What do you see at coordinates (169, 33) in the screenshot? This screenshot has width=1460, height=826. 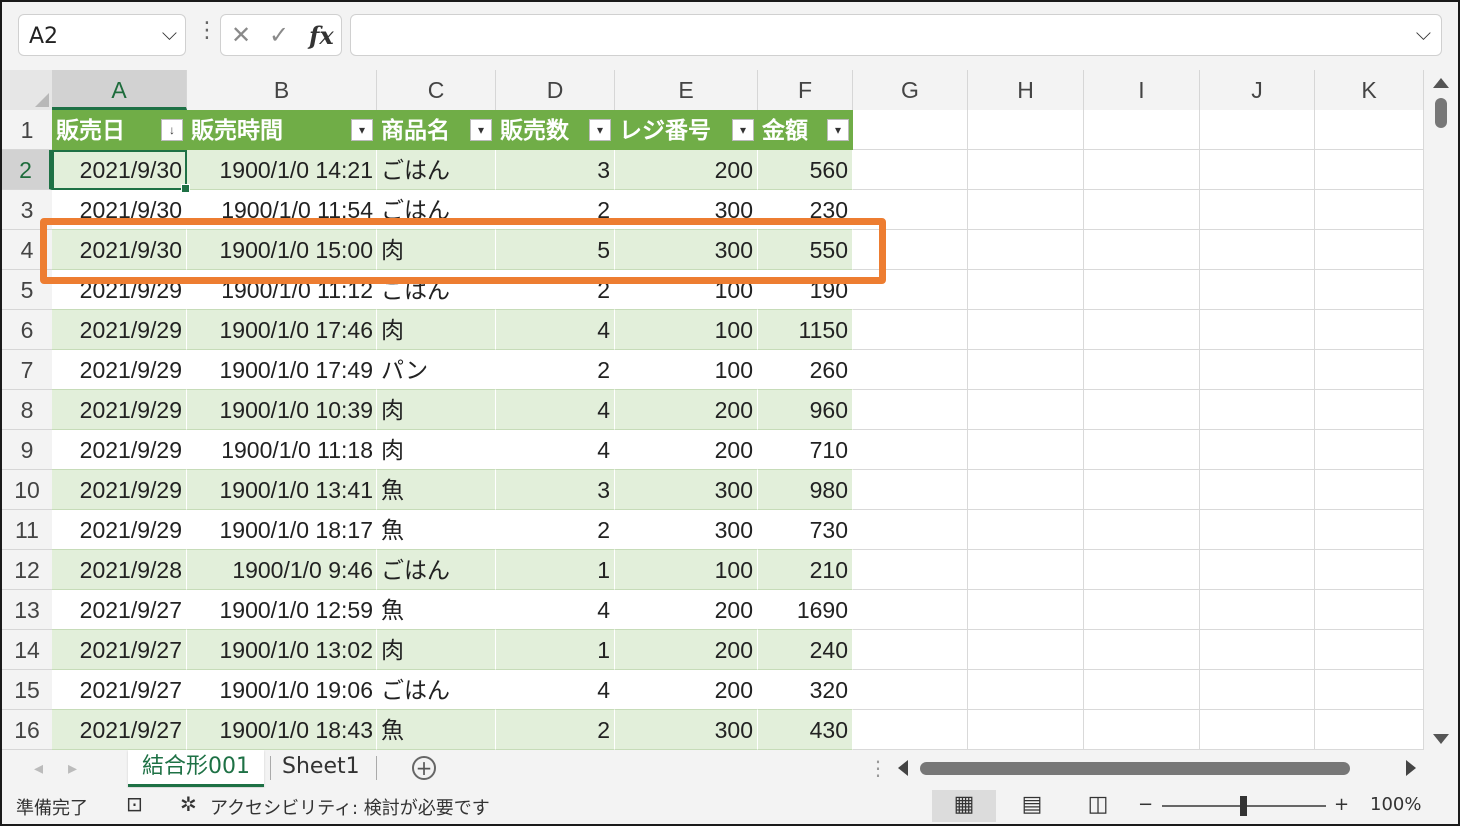 I see `chevron-down-icon: ⌵` at bounding box center [169, 33].